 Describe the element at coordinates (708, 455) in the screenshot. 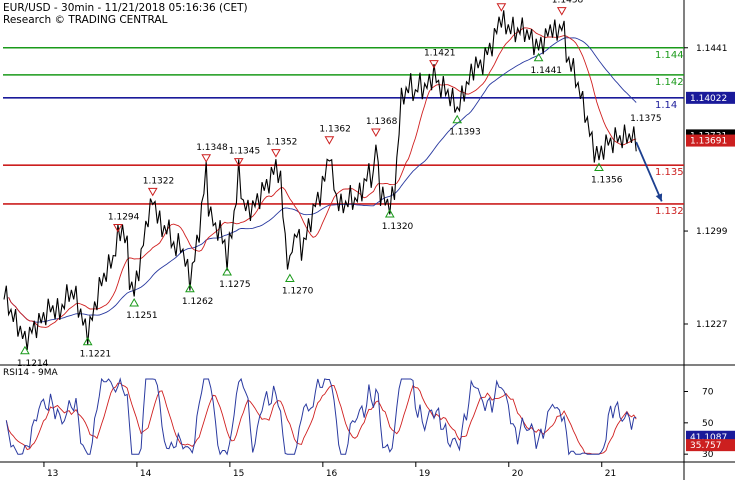

I see `rsi-tick-label: 30` at that location.